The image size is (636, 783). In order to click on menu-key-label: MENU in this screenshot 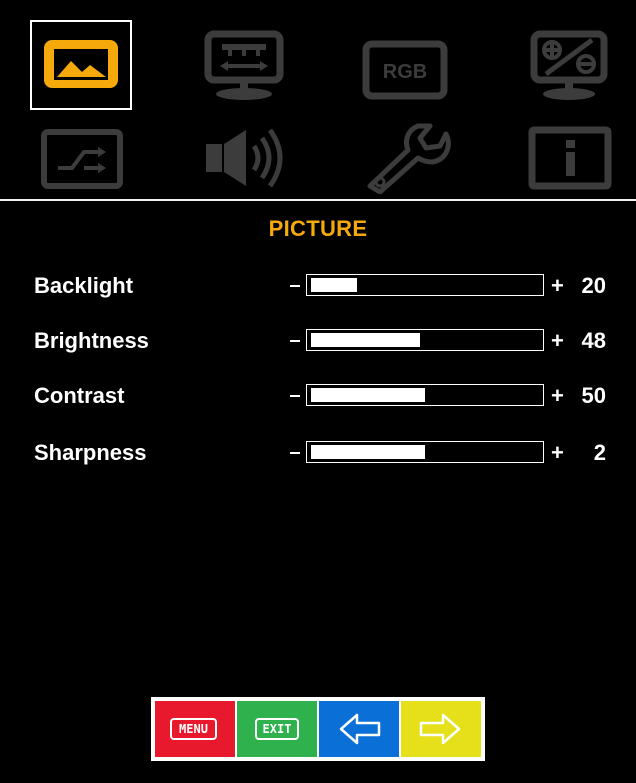, I will do `click(193, 729)`.